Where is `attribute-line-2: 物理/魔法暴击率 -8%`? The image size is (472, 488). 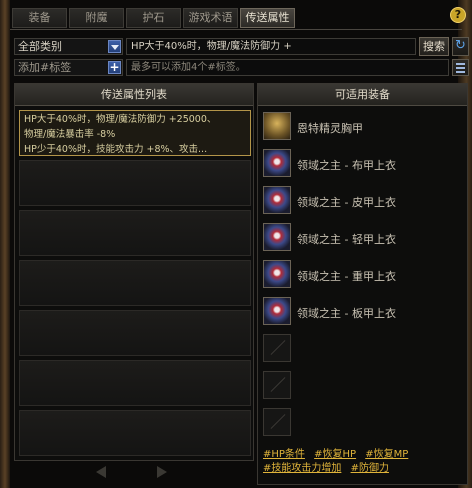
attribute-line-2: 物理/魔法暴击率 -8% is located at coordinates (70, 134).